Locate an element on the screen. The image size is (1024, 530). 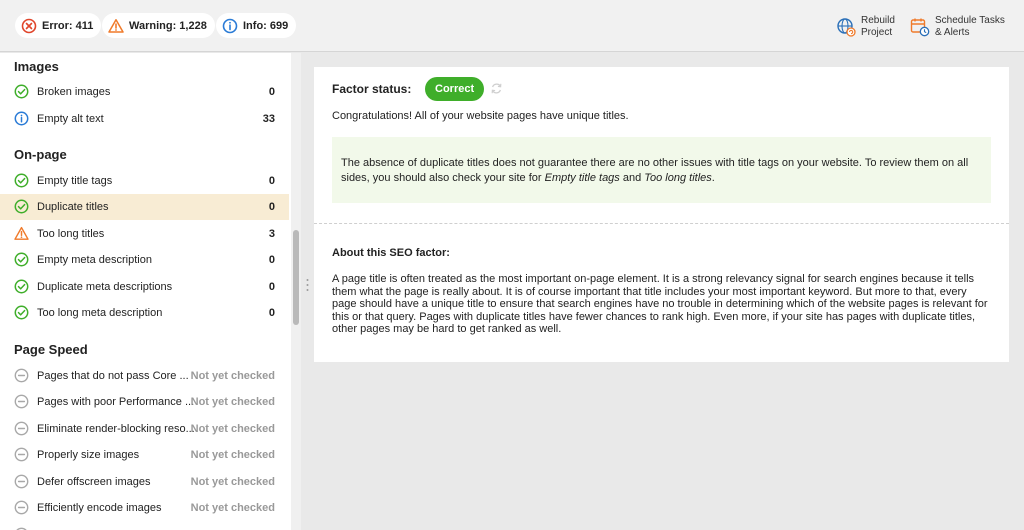
globe-refresh-icon is located at coordinates (846, 27).